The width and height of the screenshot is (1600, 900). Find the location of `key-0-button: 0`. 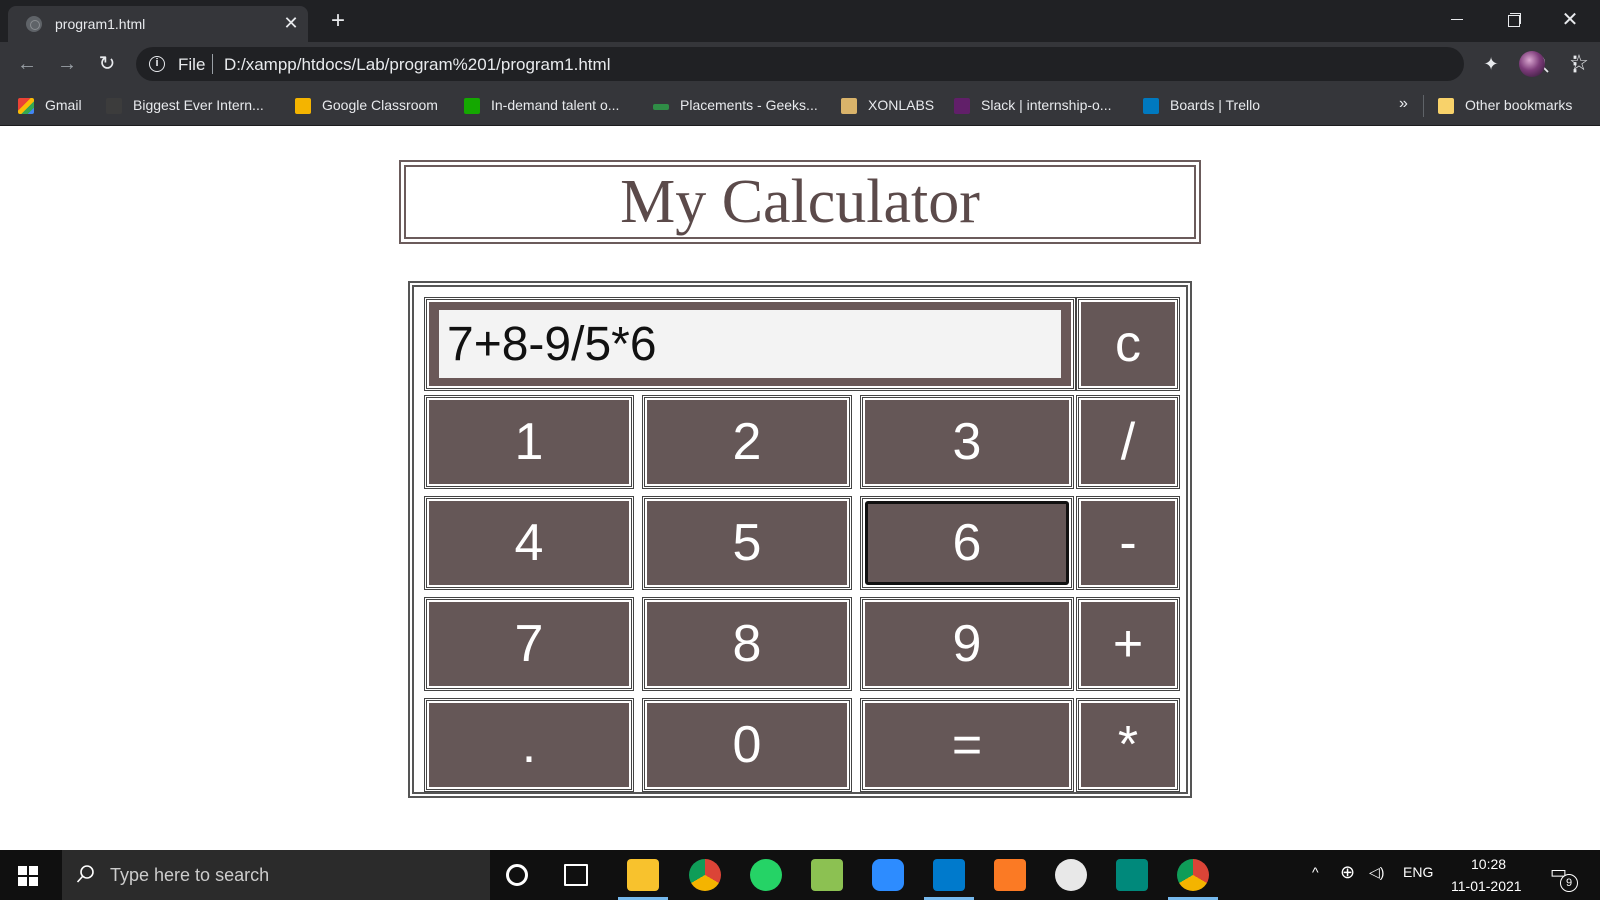

key-0-button: 0 is located at coordinates (747, 745).